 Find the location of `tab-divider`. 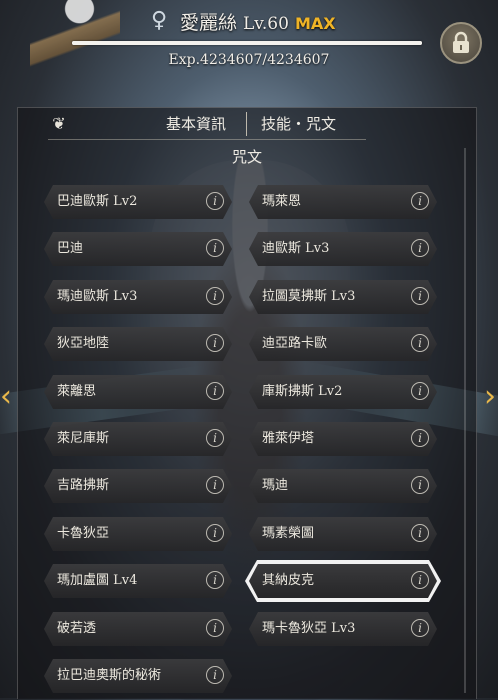

tab-divider is located at coordinates (246, 124).